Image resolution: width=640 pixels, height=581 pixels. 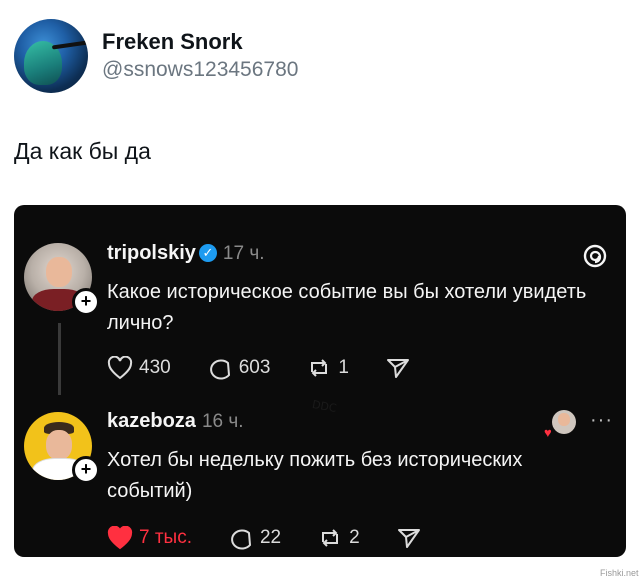 What do you see at coordinates (200, 70) in the screenshot?
I see `author-handle: @ssnows123456780` at bounding box center [200, 70].